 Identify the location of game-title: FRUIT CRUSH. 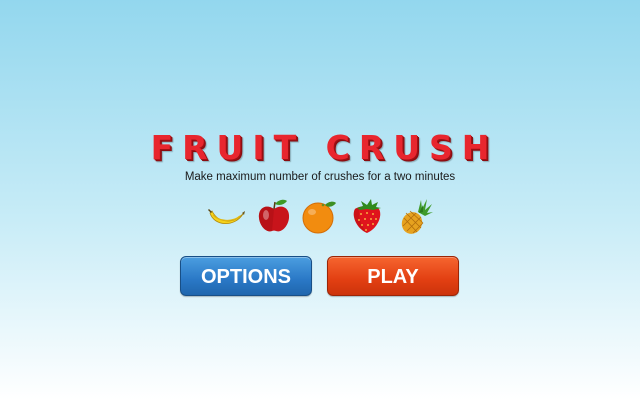
(324, 147).